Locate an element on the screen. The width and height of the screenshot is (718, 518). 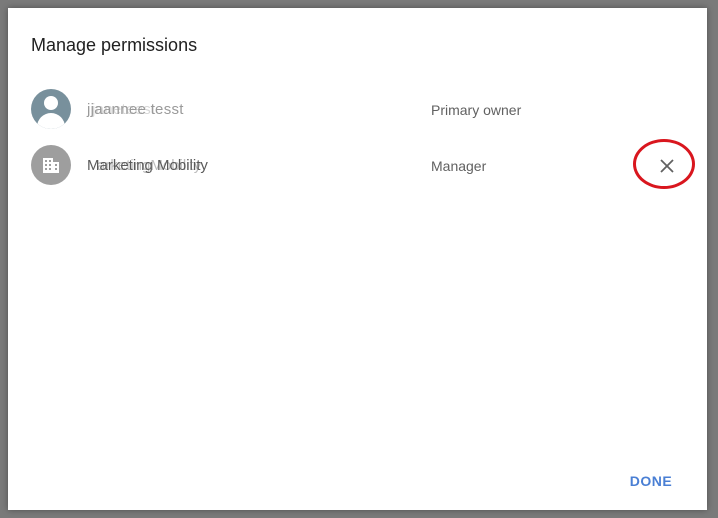
remove-permission-button is located at coordinates (667, 166).